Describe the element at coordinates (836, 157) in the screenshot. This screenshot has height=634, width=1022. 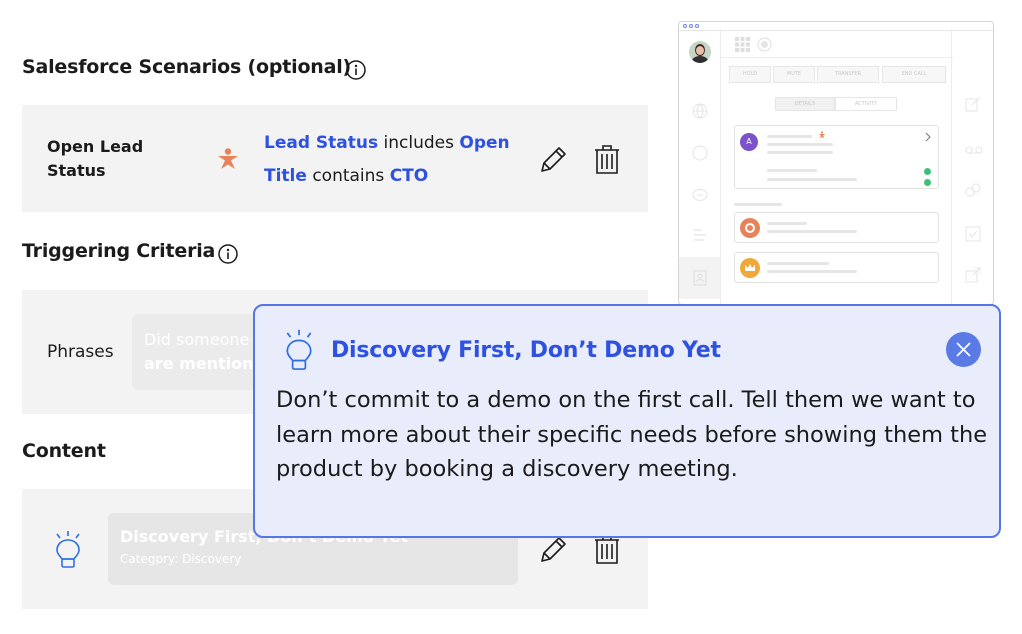
I see `contact-card: A` at that location.